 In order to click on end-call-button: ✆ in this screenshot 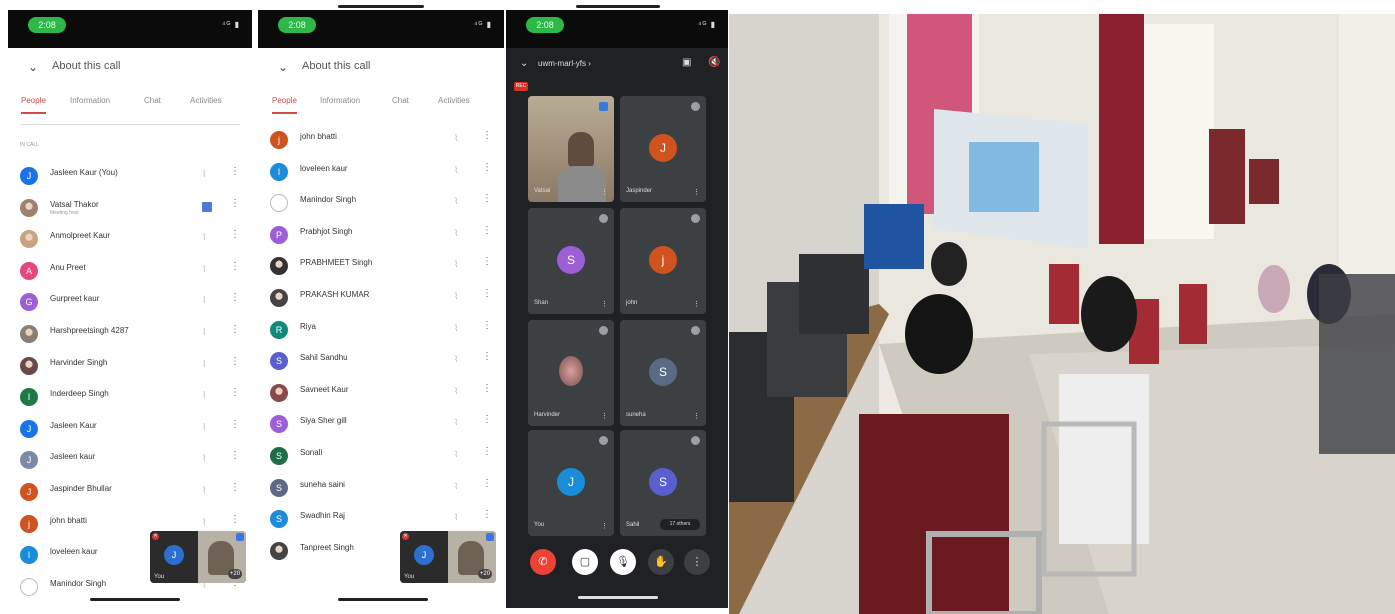, I will do `click(543, 562)`.